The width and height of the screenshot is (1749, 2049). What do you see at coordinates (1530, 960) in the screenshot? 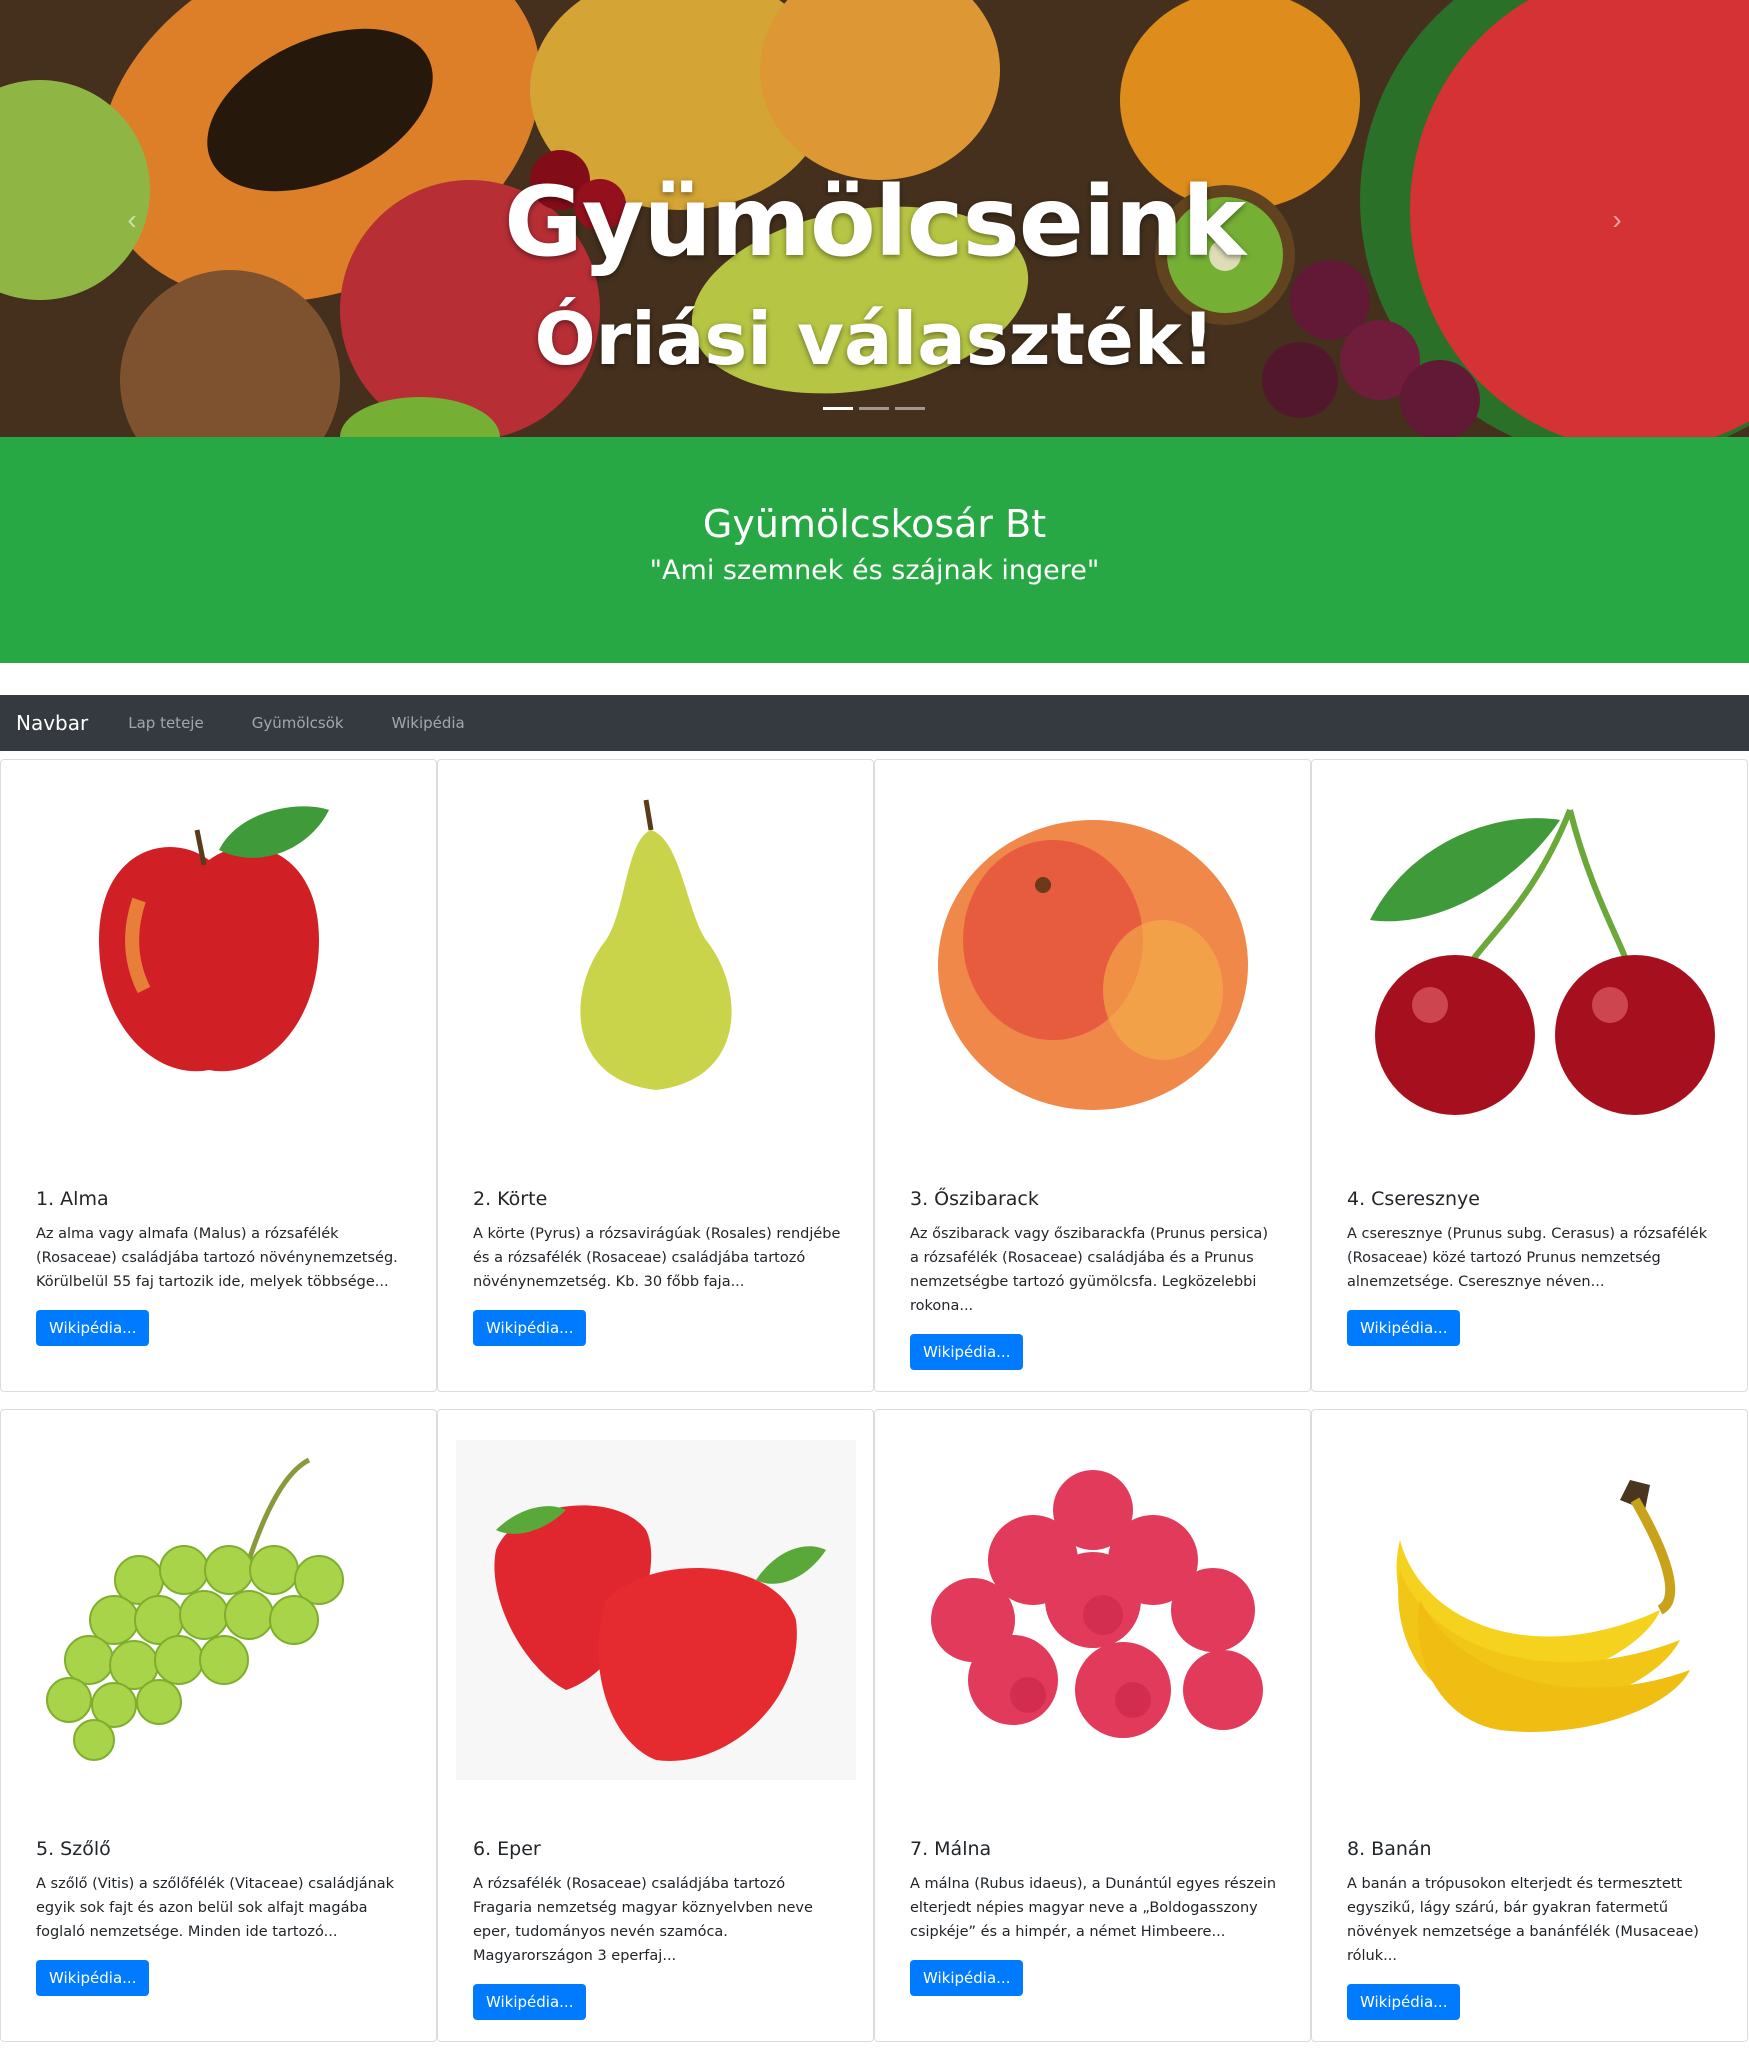
I see `cherry-image` at bounding box center [1530, 960].